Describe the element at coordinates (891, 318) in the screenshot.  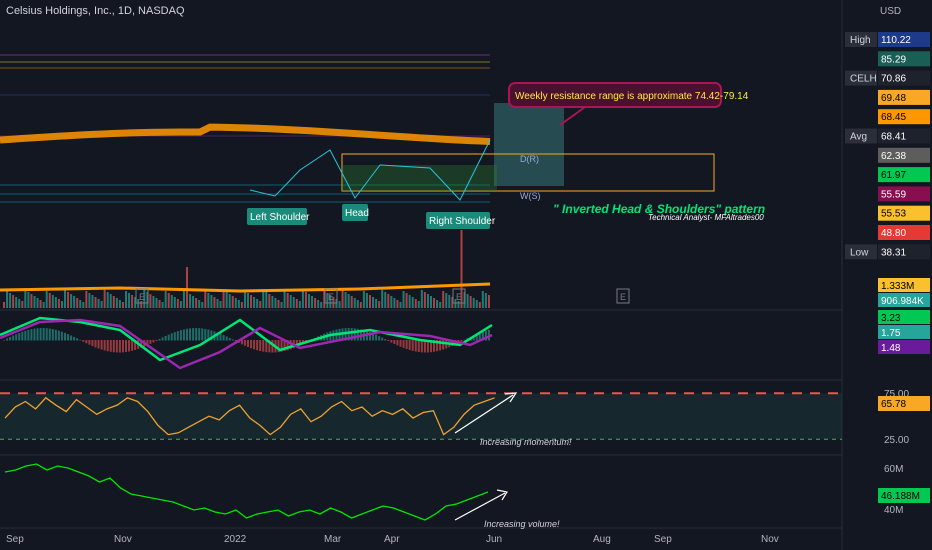
I see `macd-value: 3.23` at that location.